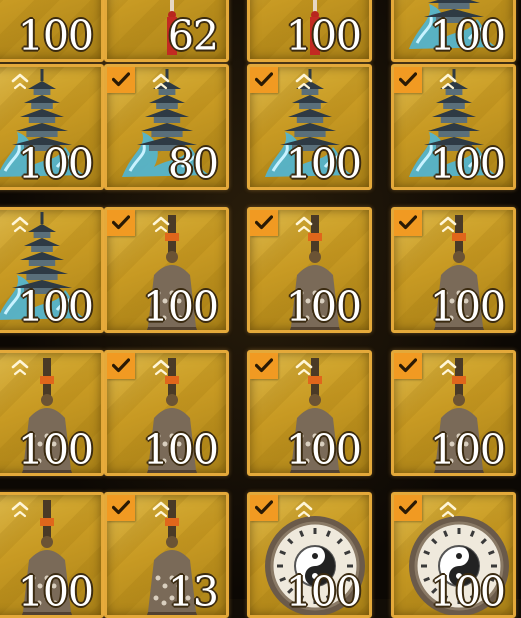  Describe the element at coordinates (193, 36) in the screenshot. I see `item-count: 62` at that location.